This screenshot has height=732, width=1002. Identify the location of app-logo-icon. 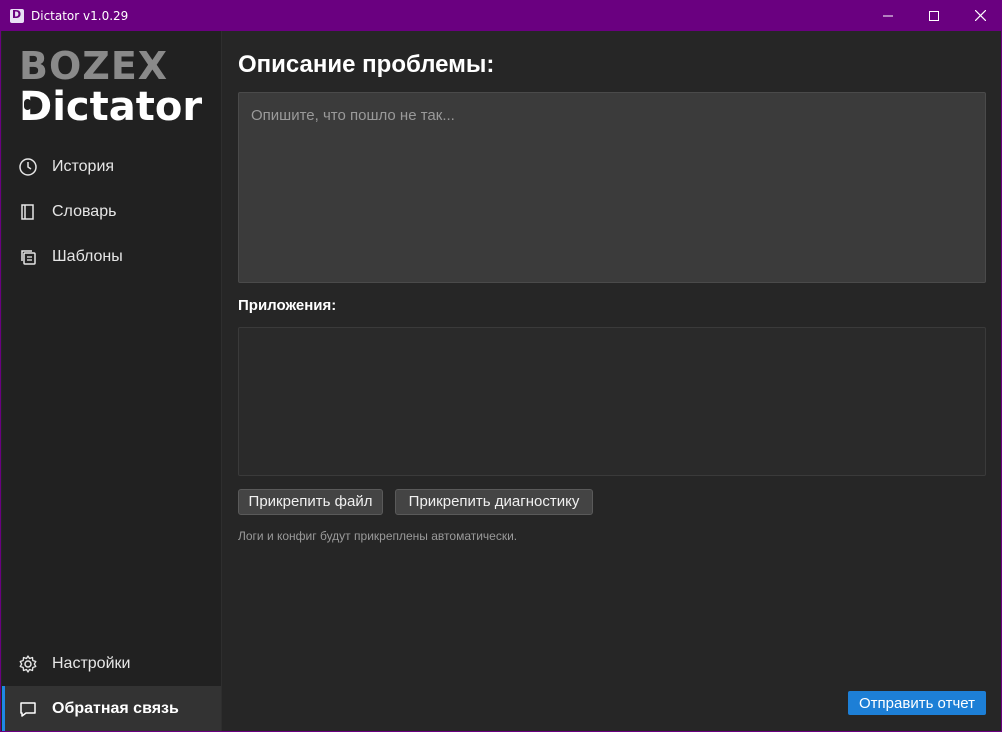
(17, 15).